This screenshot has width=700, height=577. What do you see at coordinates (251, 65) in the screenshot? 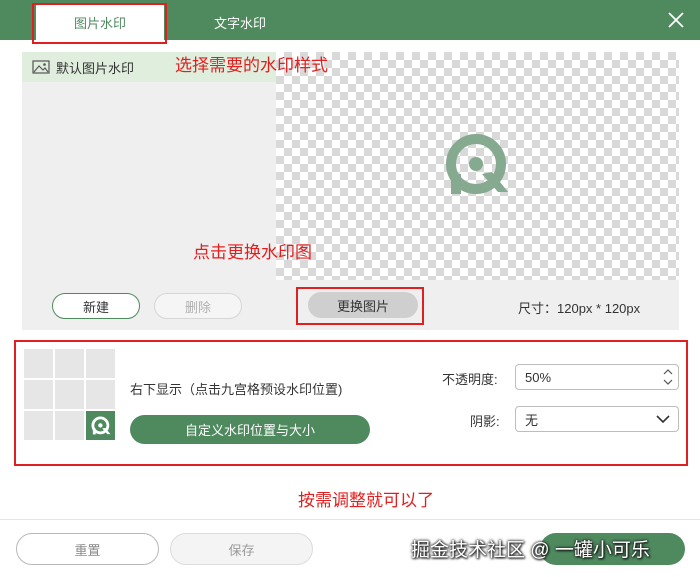
I see `annotation-choose-style: 选择需要的水印样式` at bounding box center [251, 65].